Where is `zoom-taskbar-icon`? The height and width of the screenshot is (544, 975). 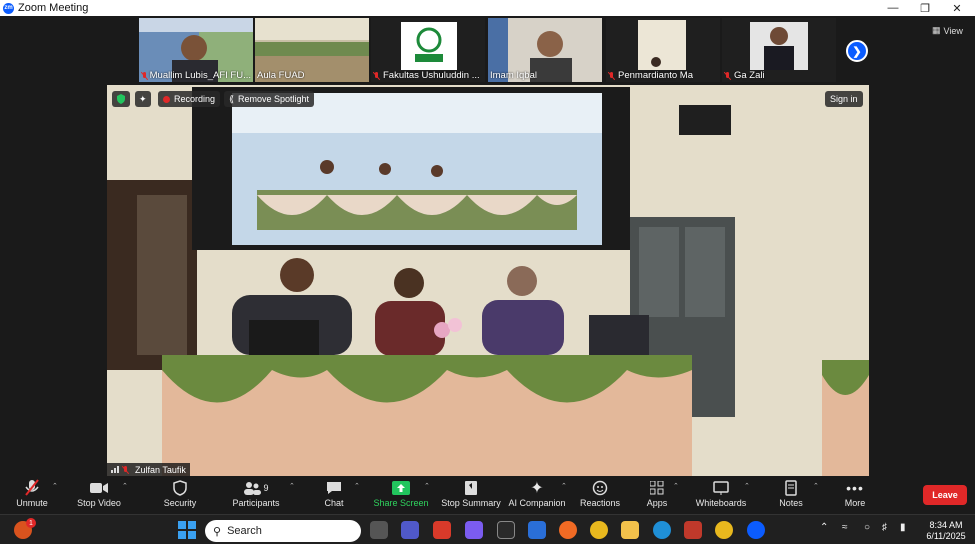 zoom-taskbar-icon is located at coordinates (756, 530).